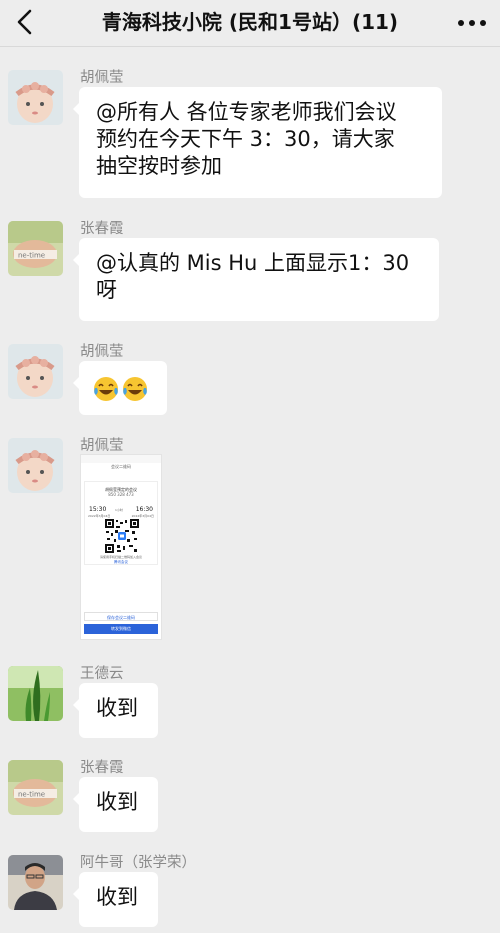  I want to click on qr-code-icon, so click(122, 536).